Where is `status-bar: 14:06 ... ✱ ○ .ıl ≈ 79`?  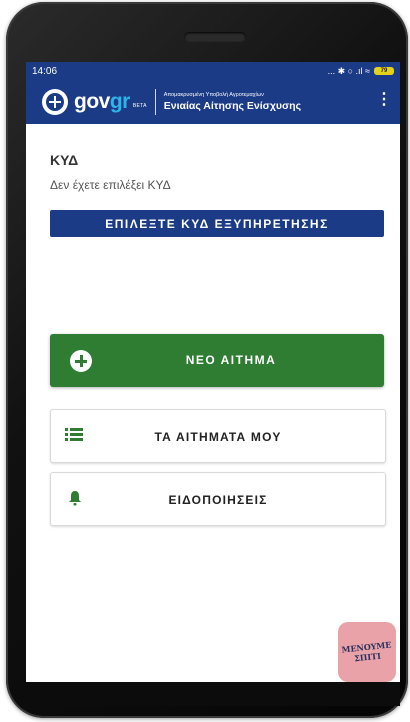
status-bar: 14:06 ... ✱ ○ .ıl ≈ 79 is located at coordinates (213, 71).